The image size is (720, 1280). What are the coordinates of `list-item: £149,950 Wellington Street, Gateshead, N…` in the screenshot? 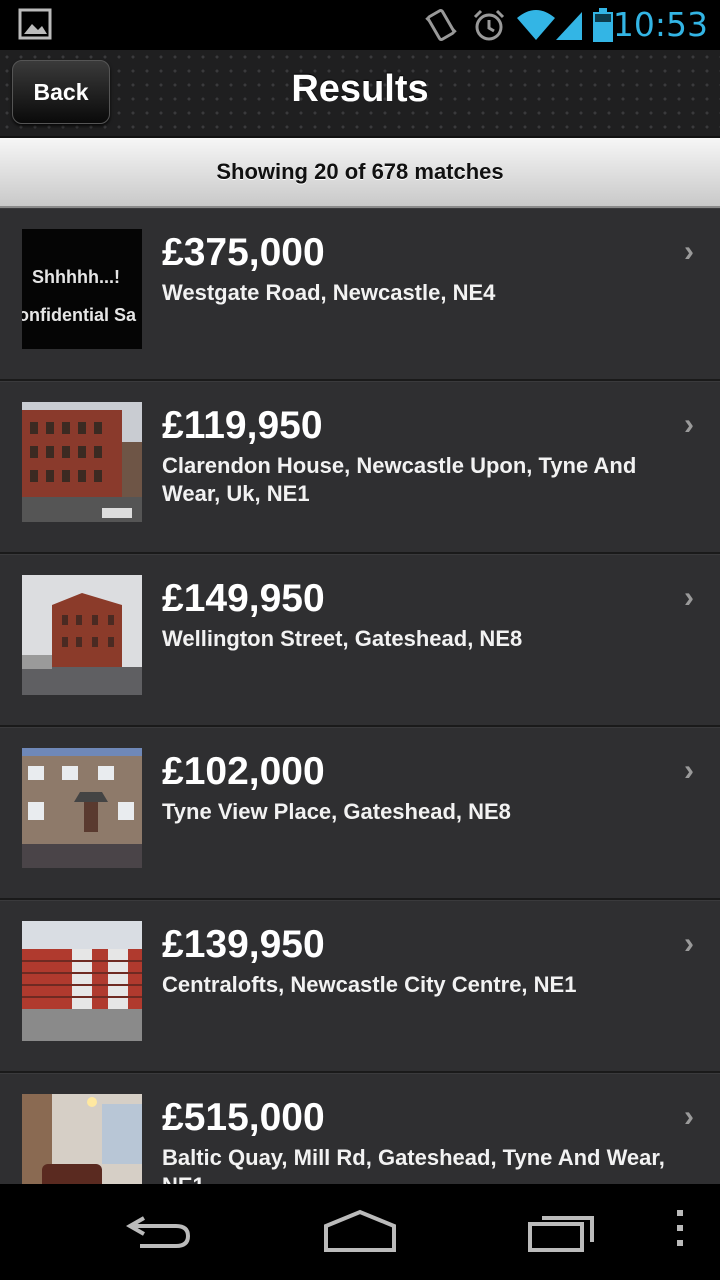 It's located at (360, 640).